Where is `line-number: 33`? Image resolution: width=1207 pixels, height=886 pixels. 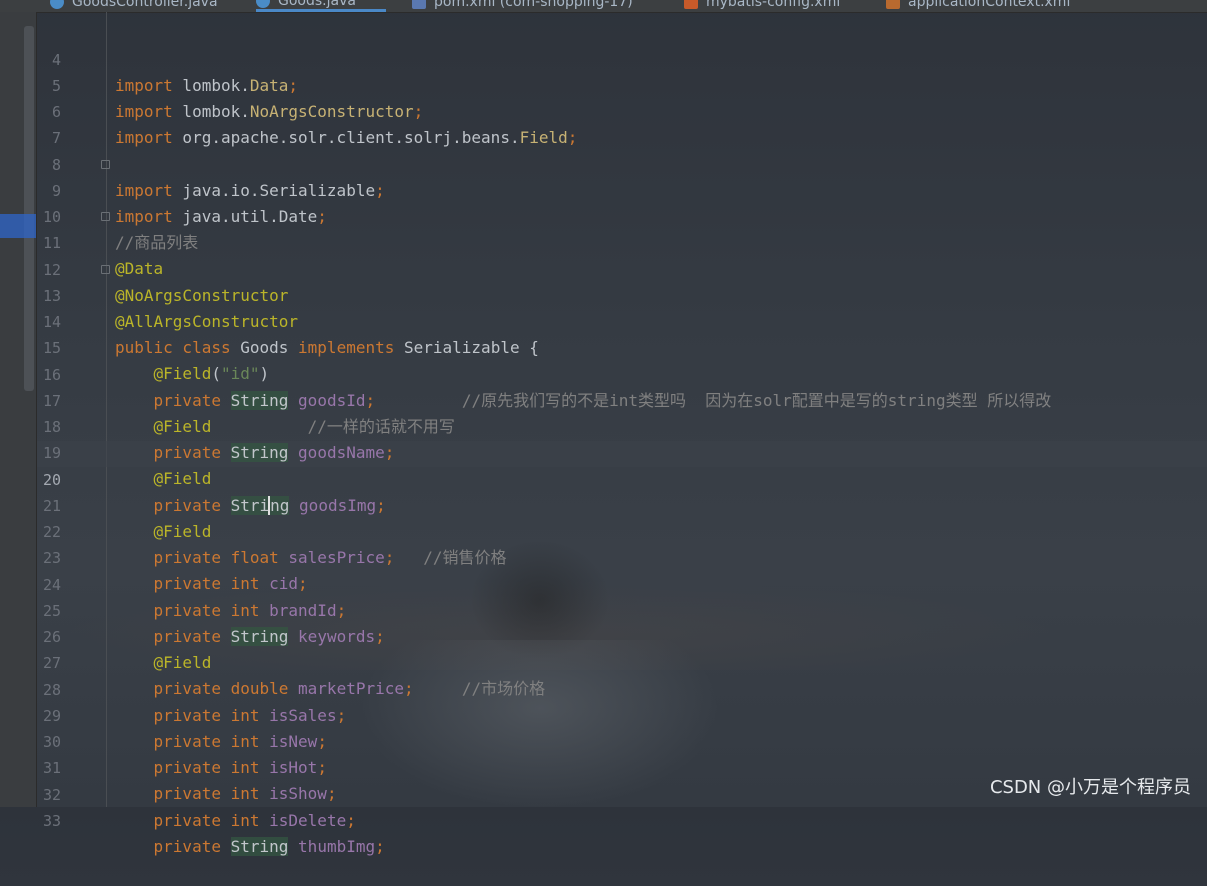 line-number: 33 is located at coordinates (51, 821).